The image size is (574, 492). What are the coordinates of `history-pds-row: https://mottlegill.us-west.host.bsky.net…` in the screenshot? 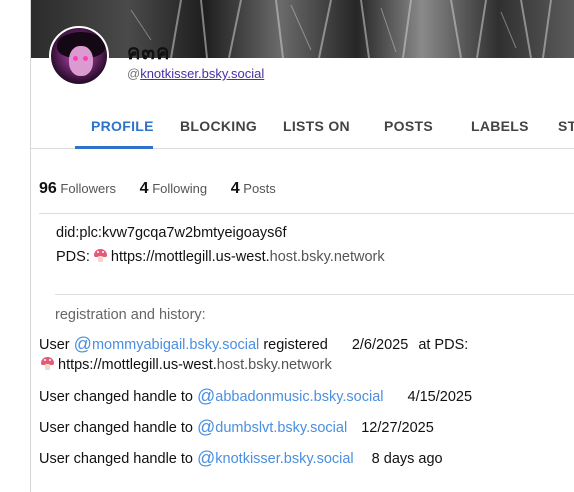 It's located at (186, 365).